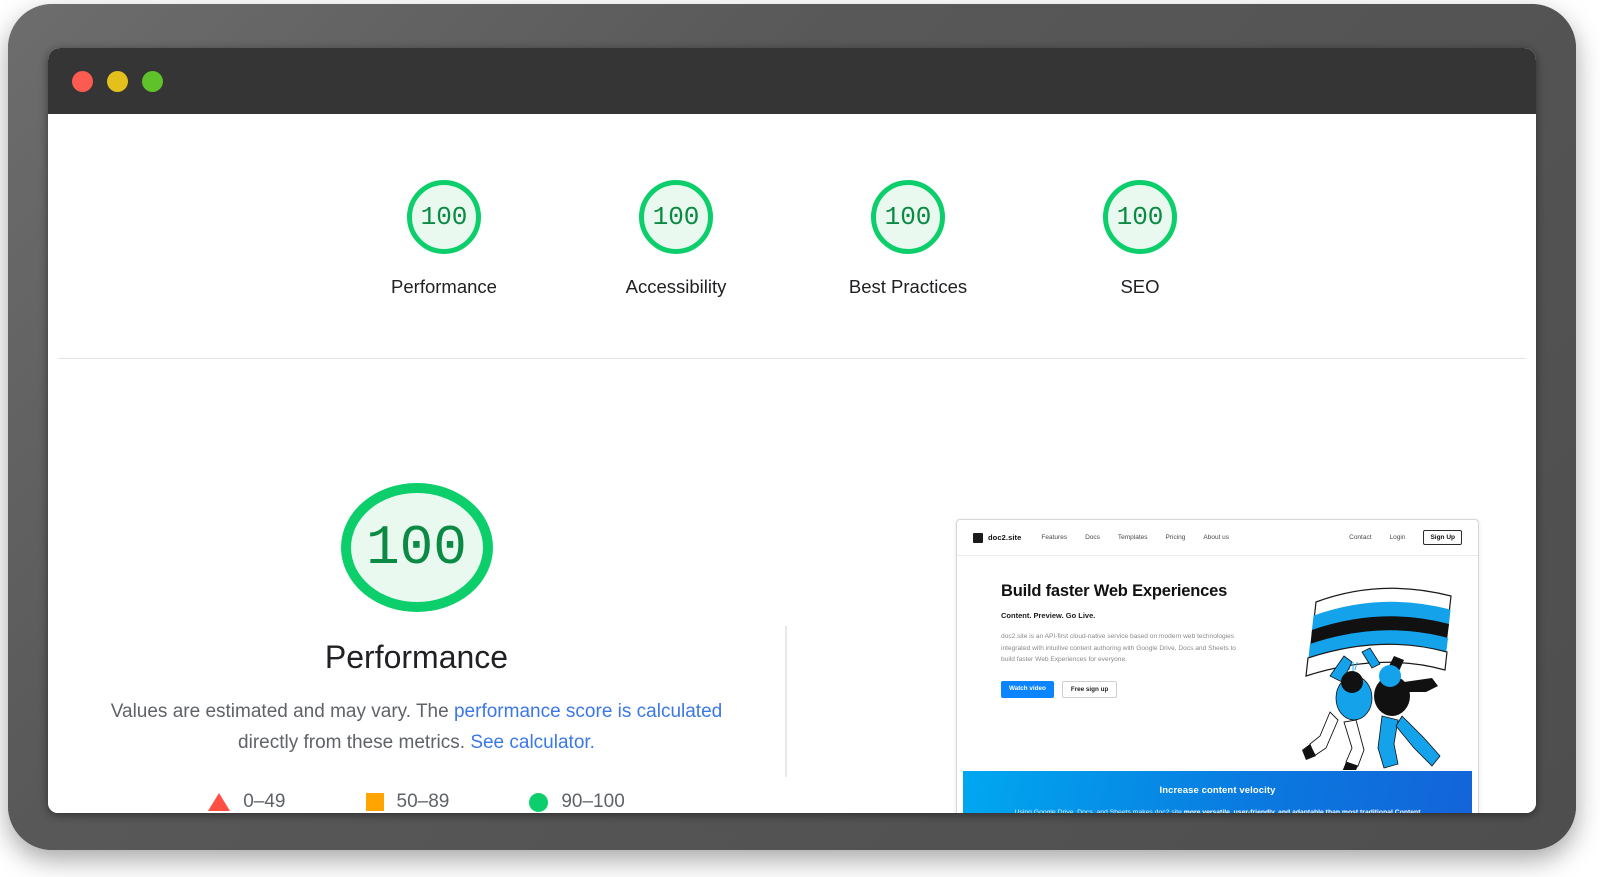 Image resolution: width=1600 pixels, height=877 pixels. I want to click on circle-icon, so click(539, 802).